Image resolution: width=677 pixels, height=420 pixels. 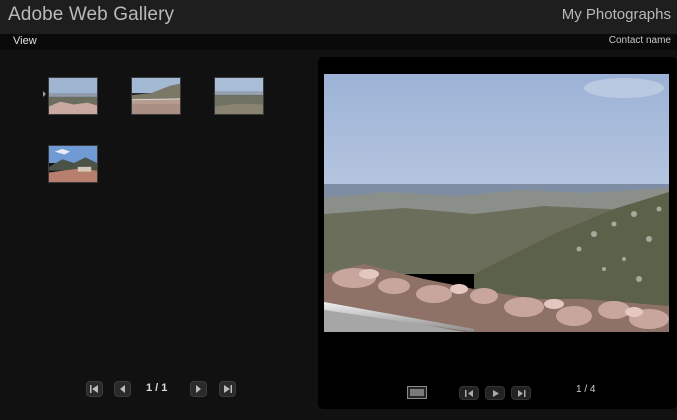 I want to click on next-photo-icon, so click(x=522, y=393).